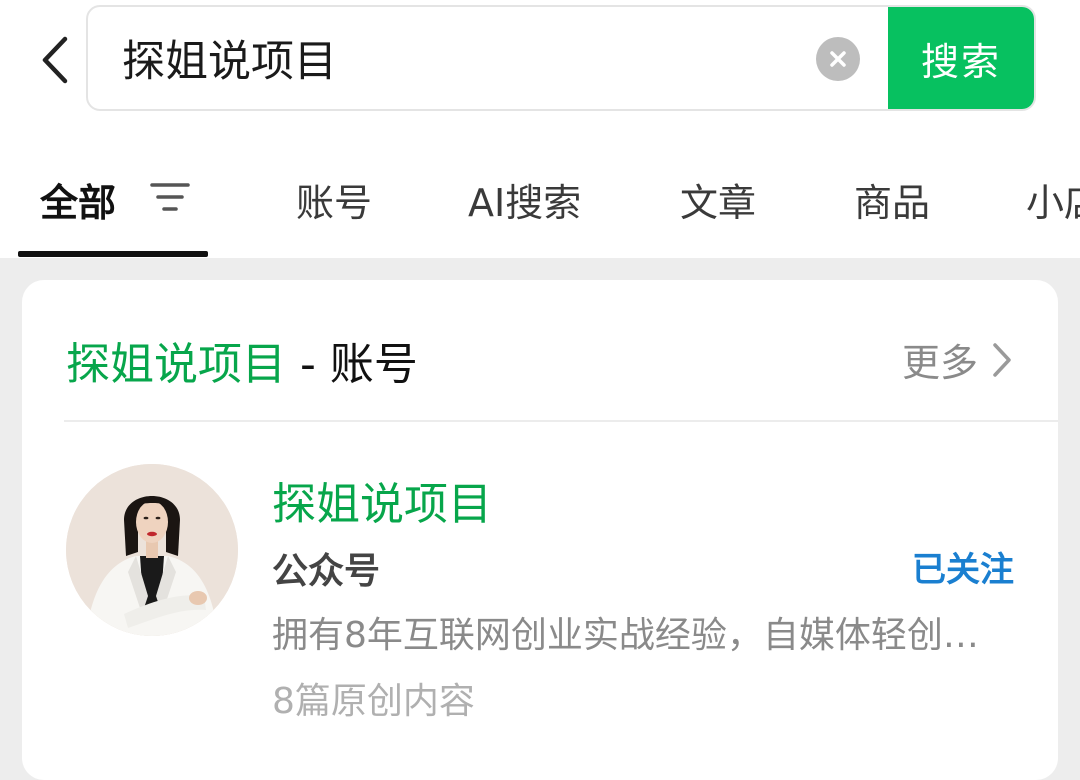  I want to click on avatar-photo, so click(152, 550).